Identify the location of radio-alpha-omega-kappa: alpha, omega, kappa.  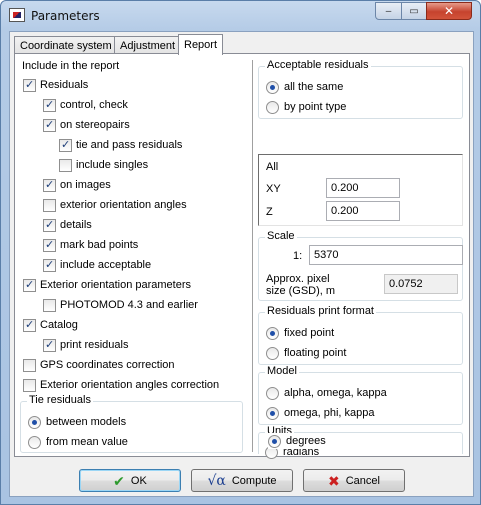
(326, 393).